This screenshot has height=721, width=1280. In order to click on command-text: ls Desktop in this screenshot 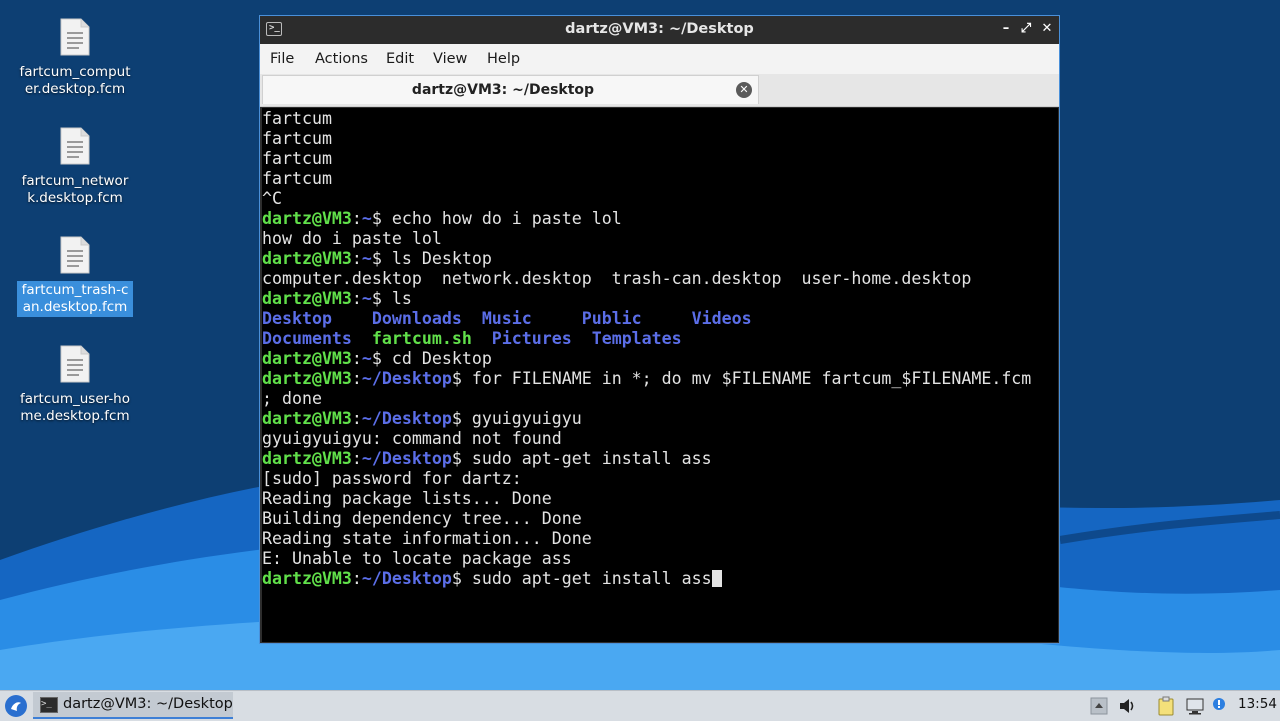, I will do `click(436, 258)`.